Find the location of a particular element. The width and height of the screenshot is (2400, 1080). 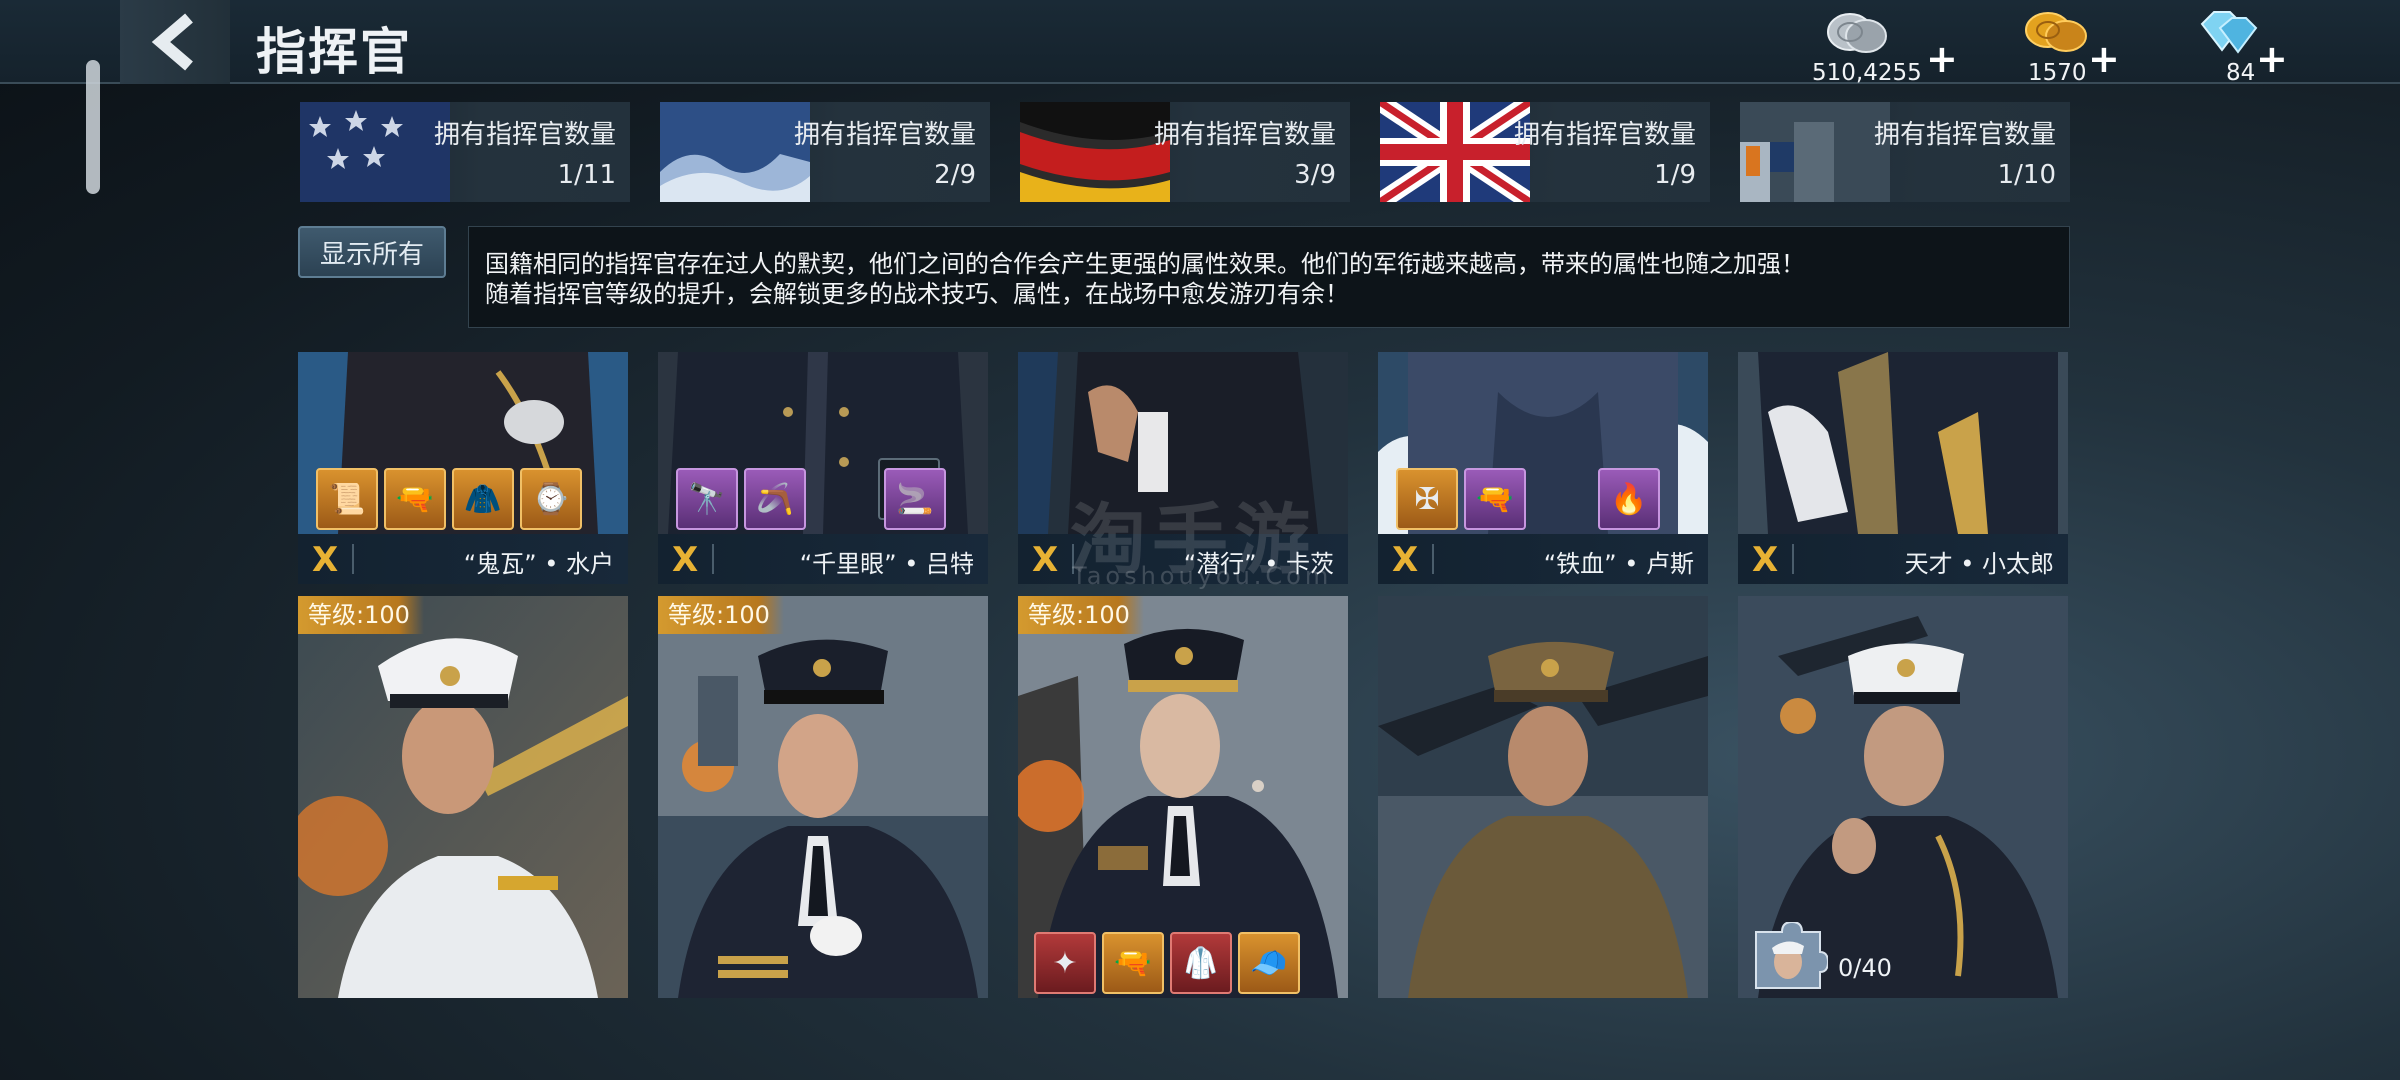

nation-tab-other: 拥有指挥官数量 1/10 is located at coordinates (1905, 152).